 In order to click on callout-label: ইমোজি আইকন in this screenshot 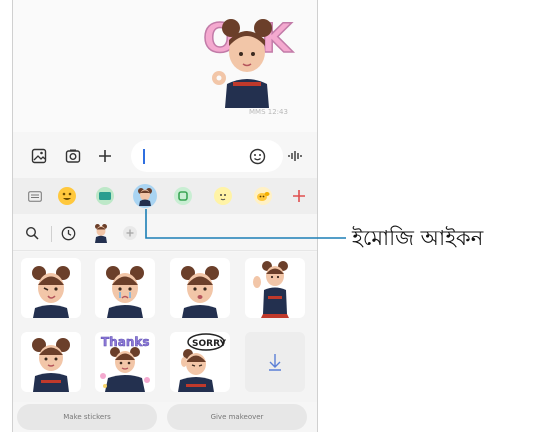, I will do `click(418, 238)`.